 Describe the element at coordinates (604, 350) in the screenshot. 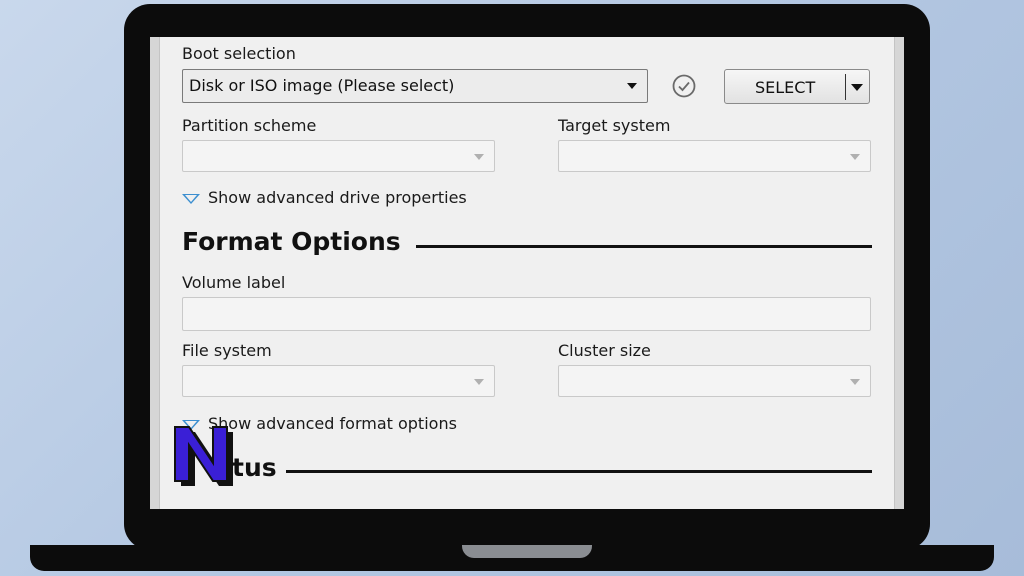

I see `cluster-size-label: Cluster size` at that location.